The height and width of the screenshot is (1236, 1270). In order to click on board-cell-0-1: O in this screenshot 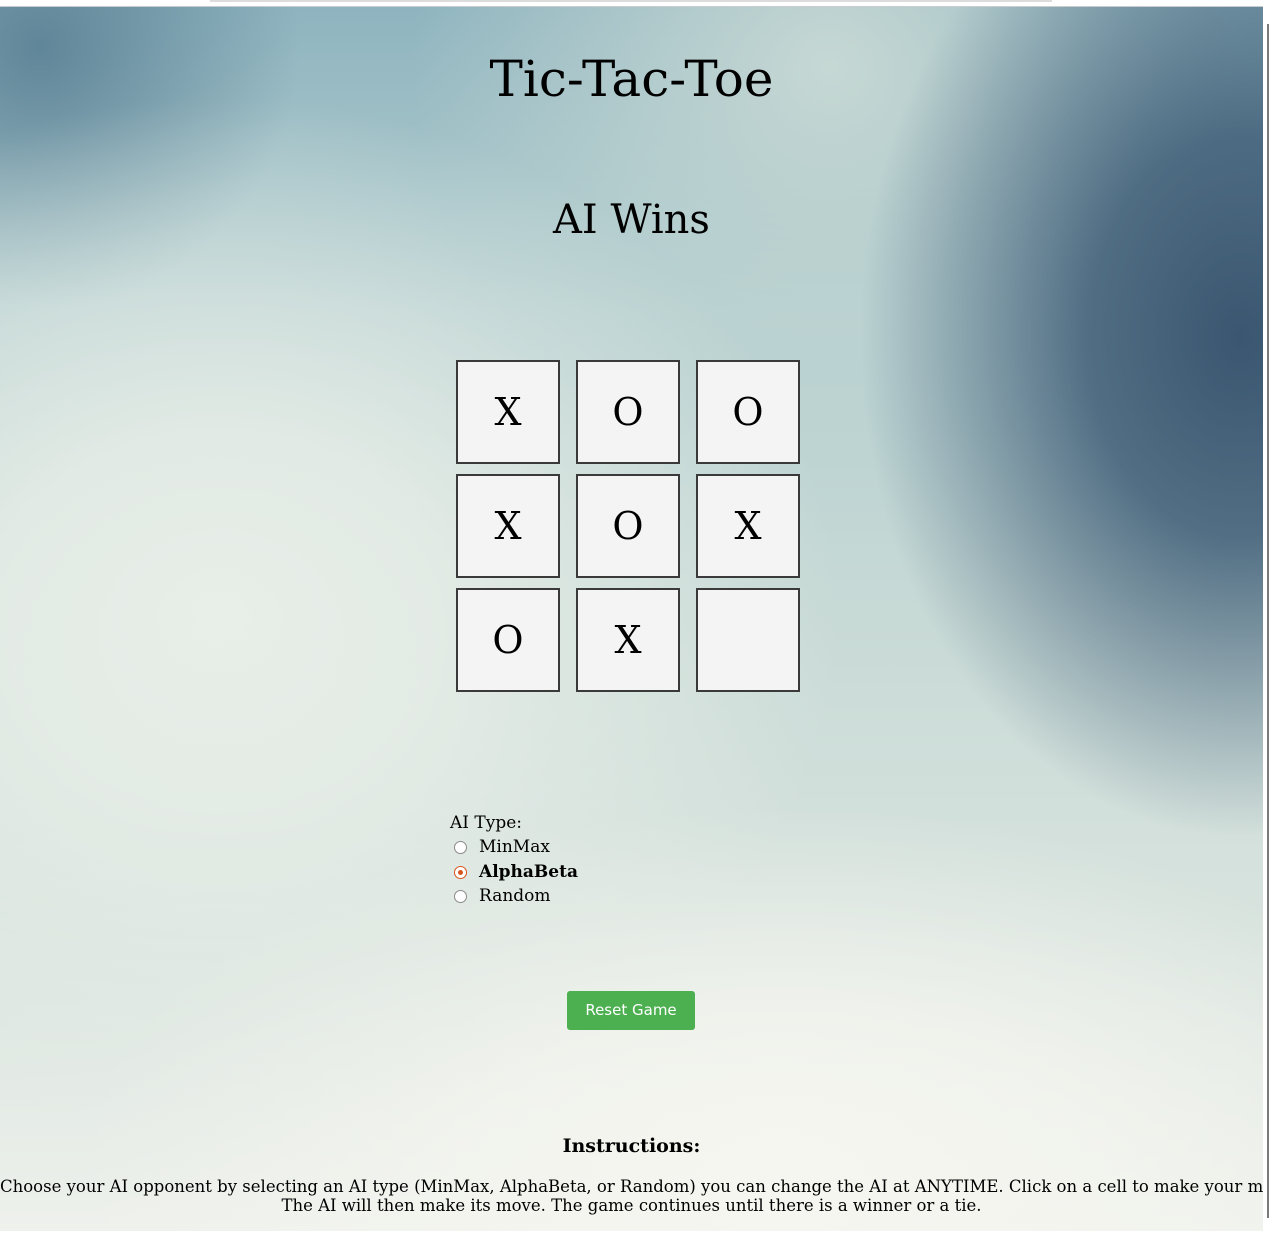, I will do `click(628, 412)`.